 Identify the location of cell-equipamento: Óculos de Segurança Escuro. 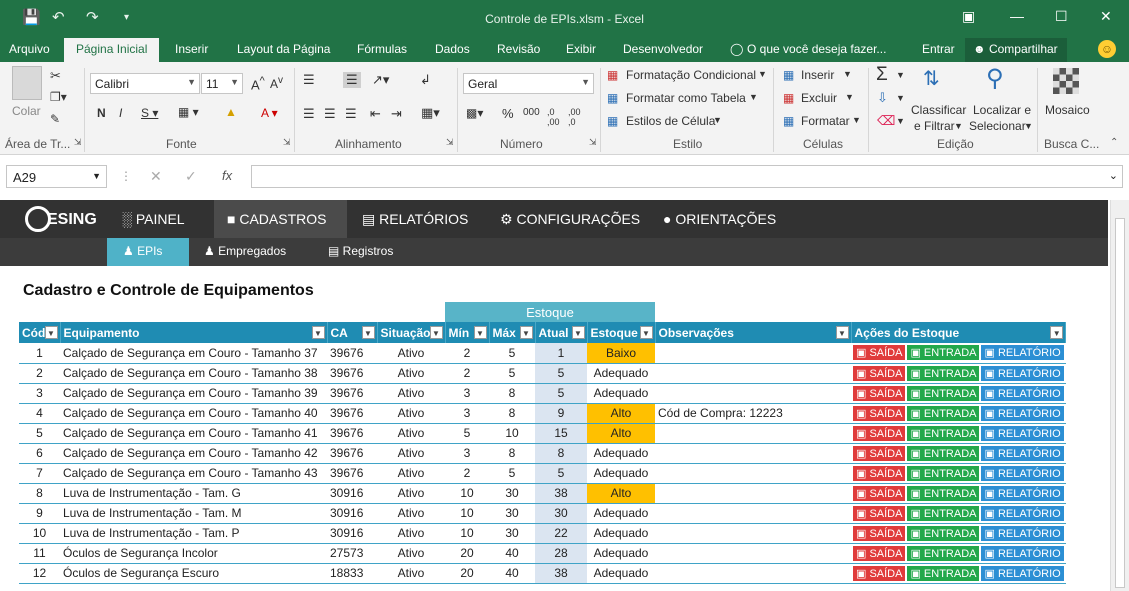
(193, 573).